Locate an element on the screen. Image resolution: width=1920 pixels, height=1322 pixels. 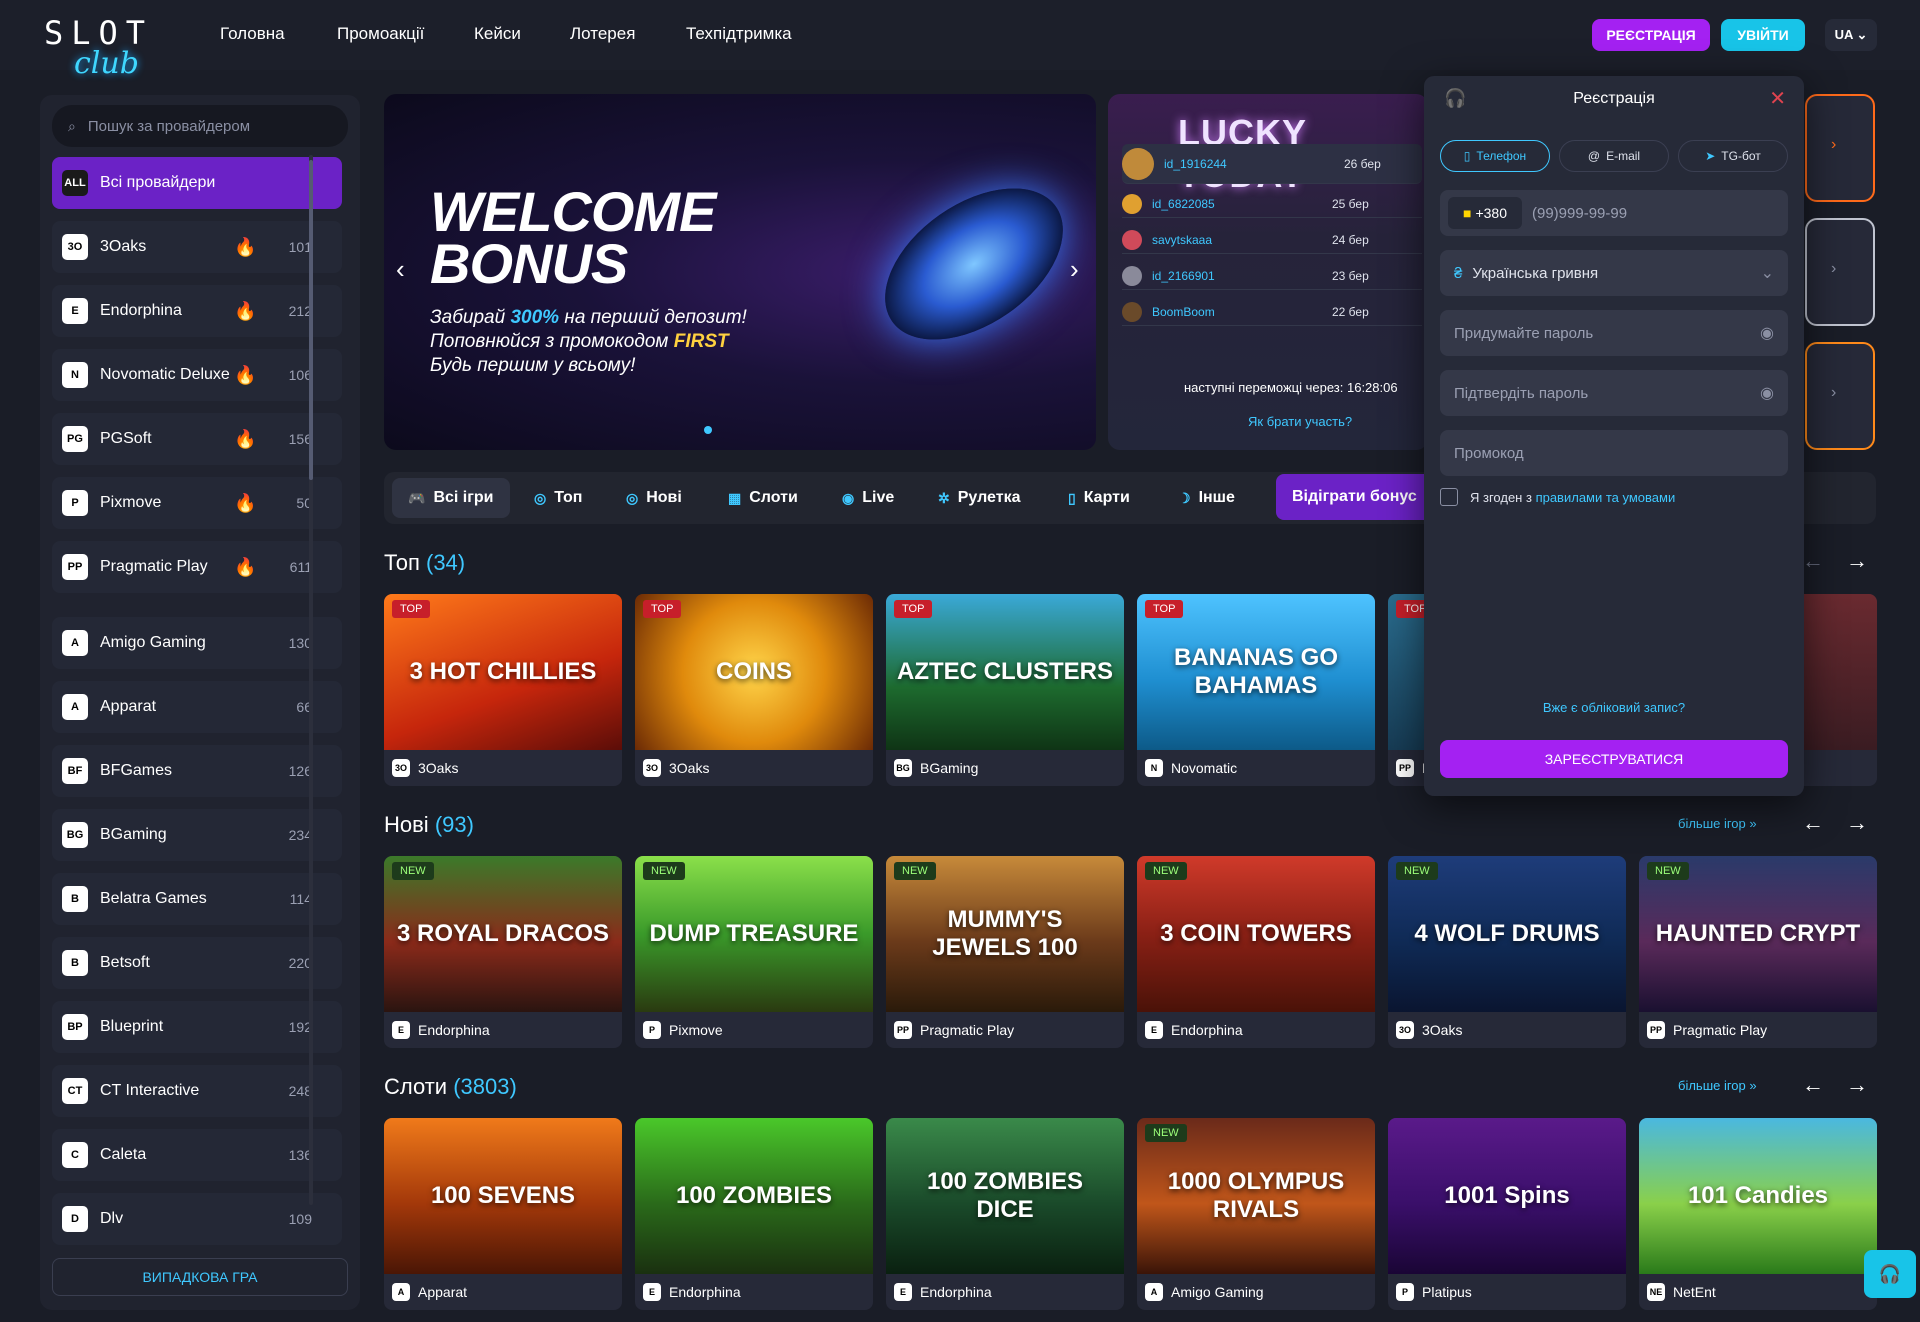
new-next-arrow-icon: → is located at coordinates (1857, 823).